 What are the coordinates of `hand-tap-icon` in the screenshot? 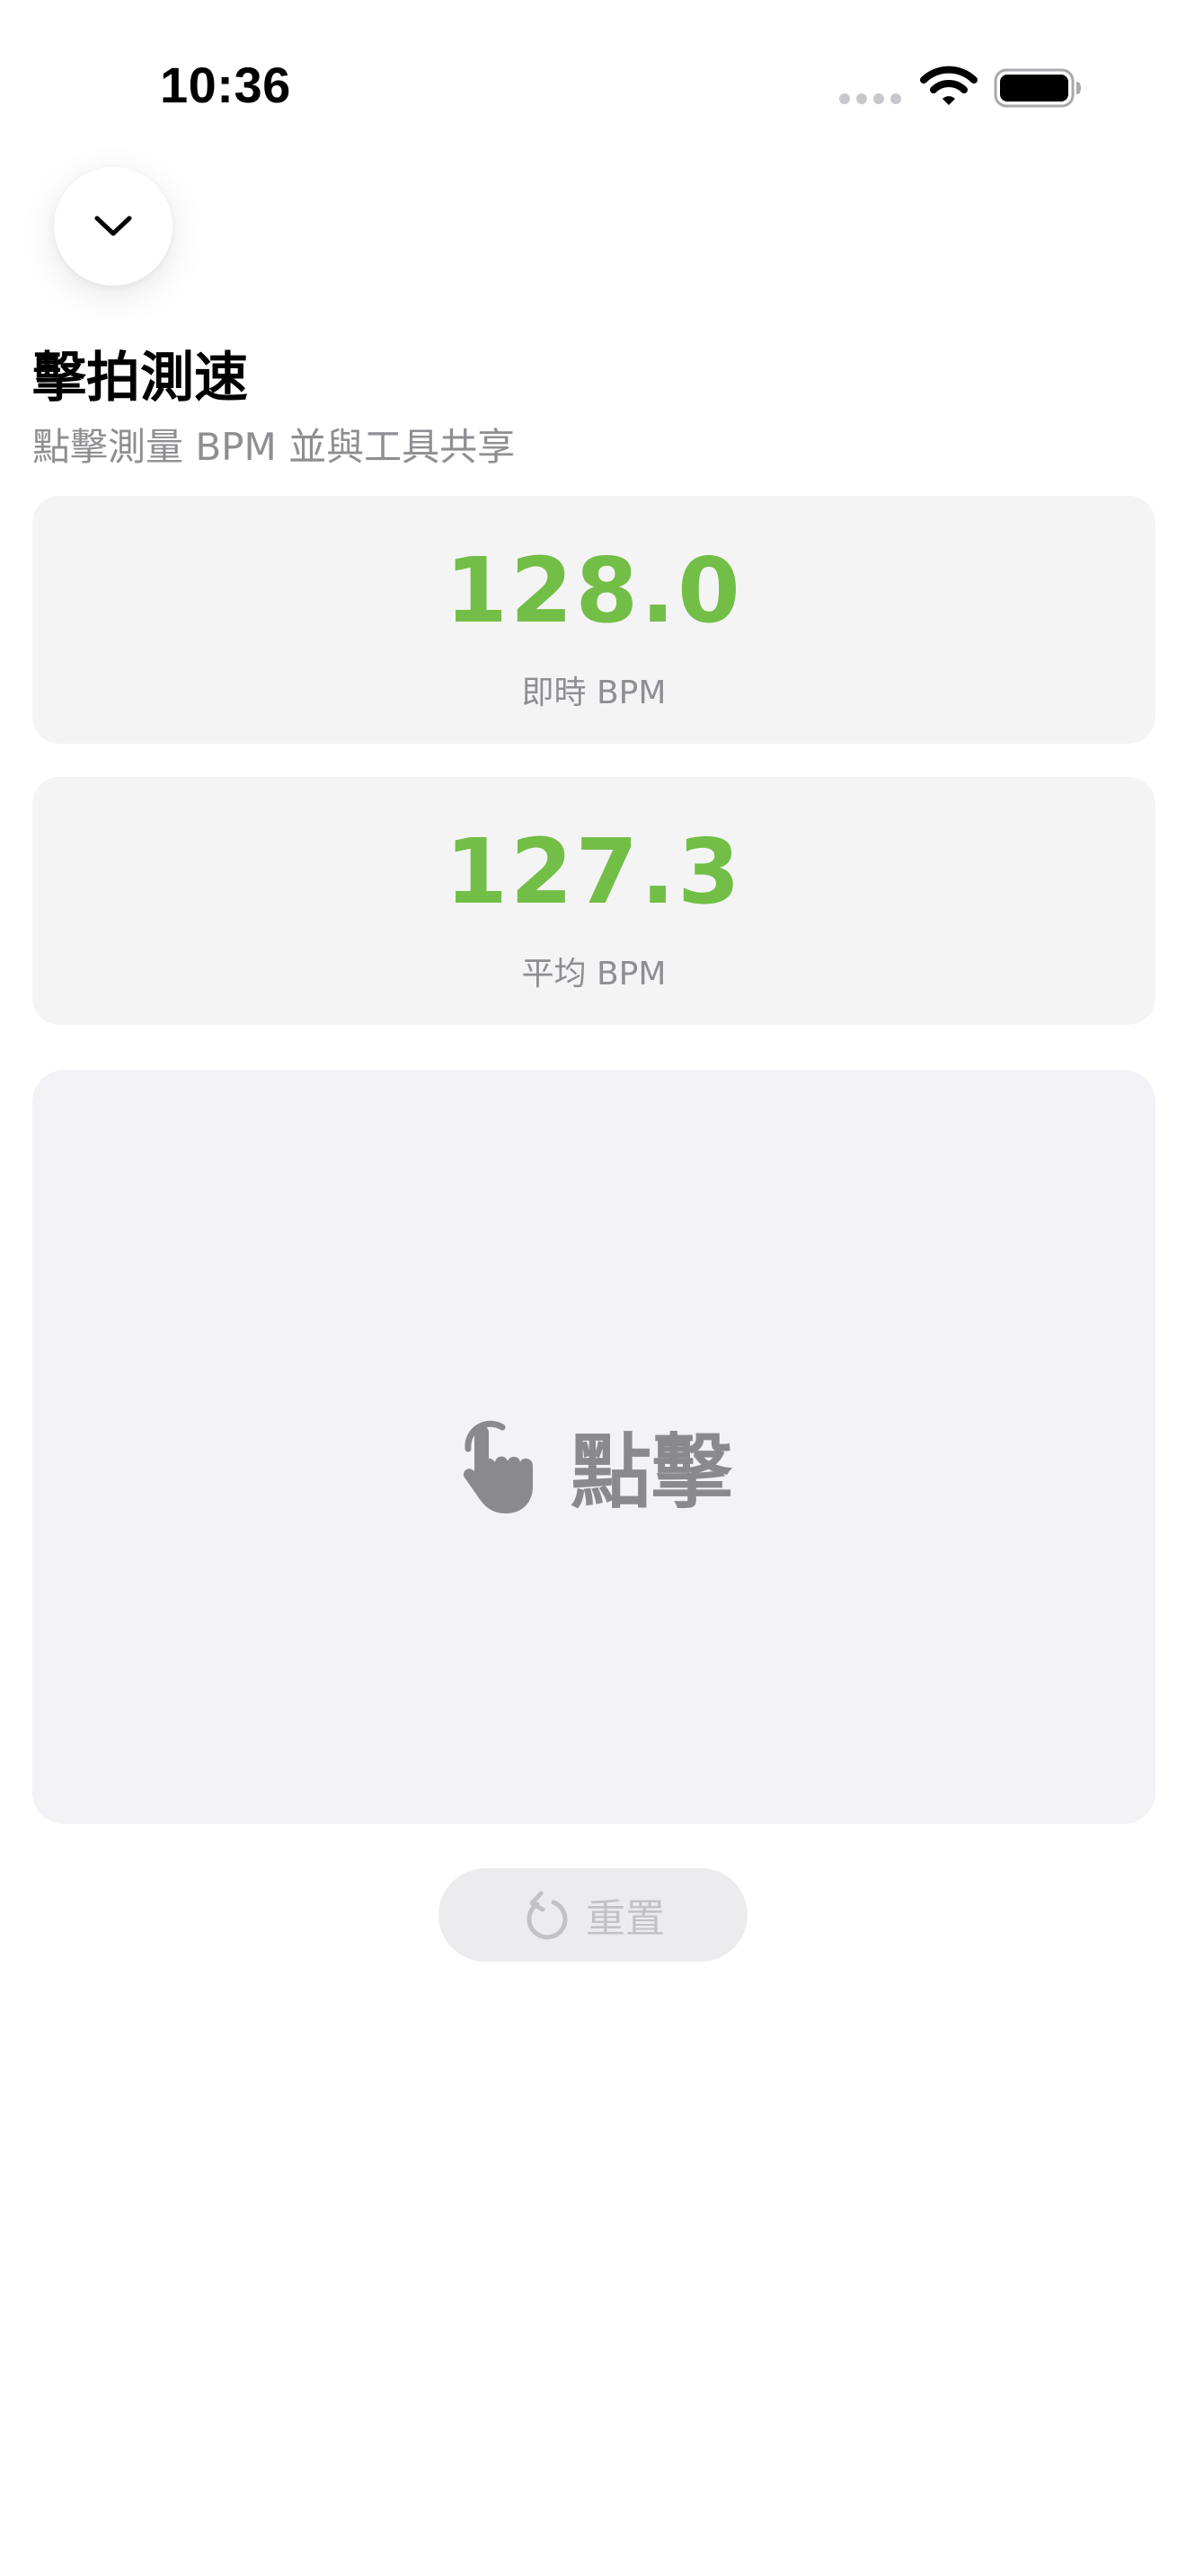 It's located at (498, 1466).